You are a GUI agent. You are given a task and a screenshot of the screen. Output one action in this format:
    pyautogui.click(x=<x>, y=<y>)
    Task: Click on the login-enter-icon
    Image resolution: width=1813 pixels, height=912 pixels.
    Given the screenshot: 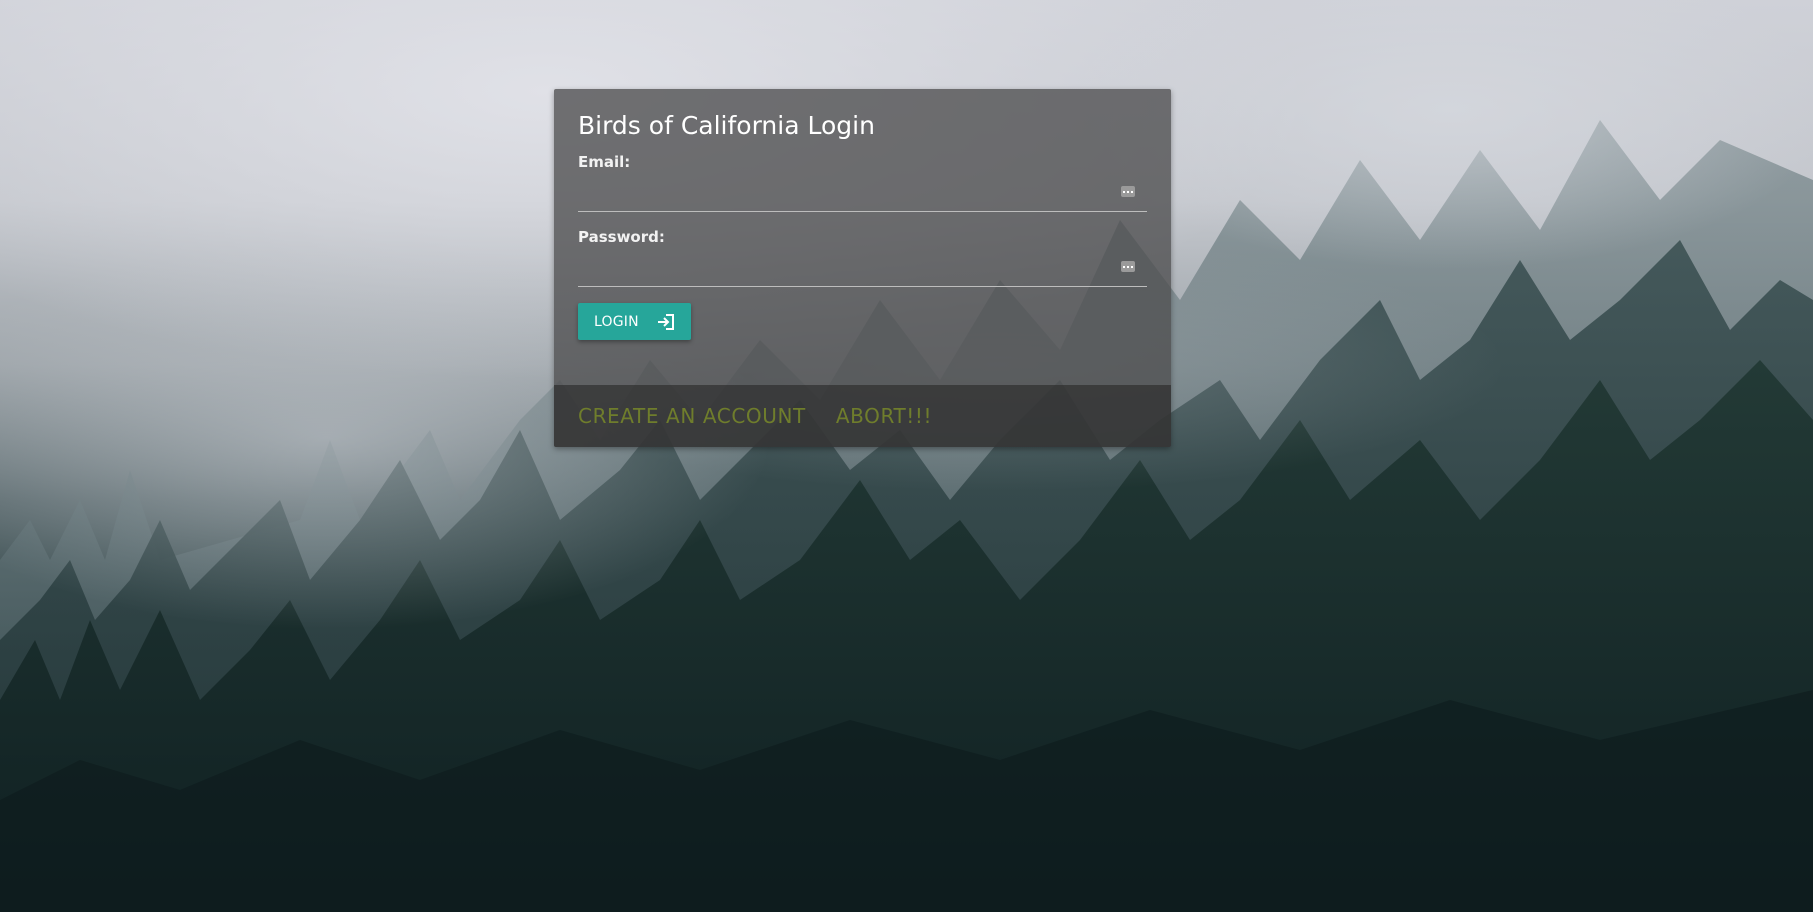 What is the action you would take?
    pyautogui.click(x=665, y=321)
    